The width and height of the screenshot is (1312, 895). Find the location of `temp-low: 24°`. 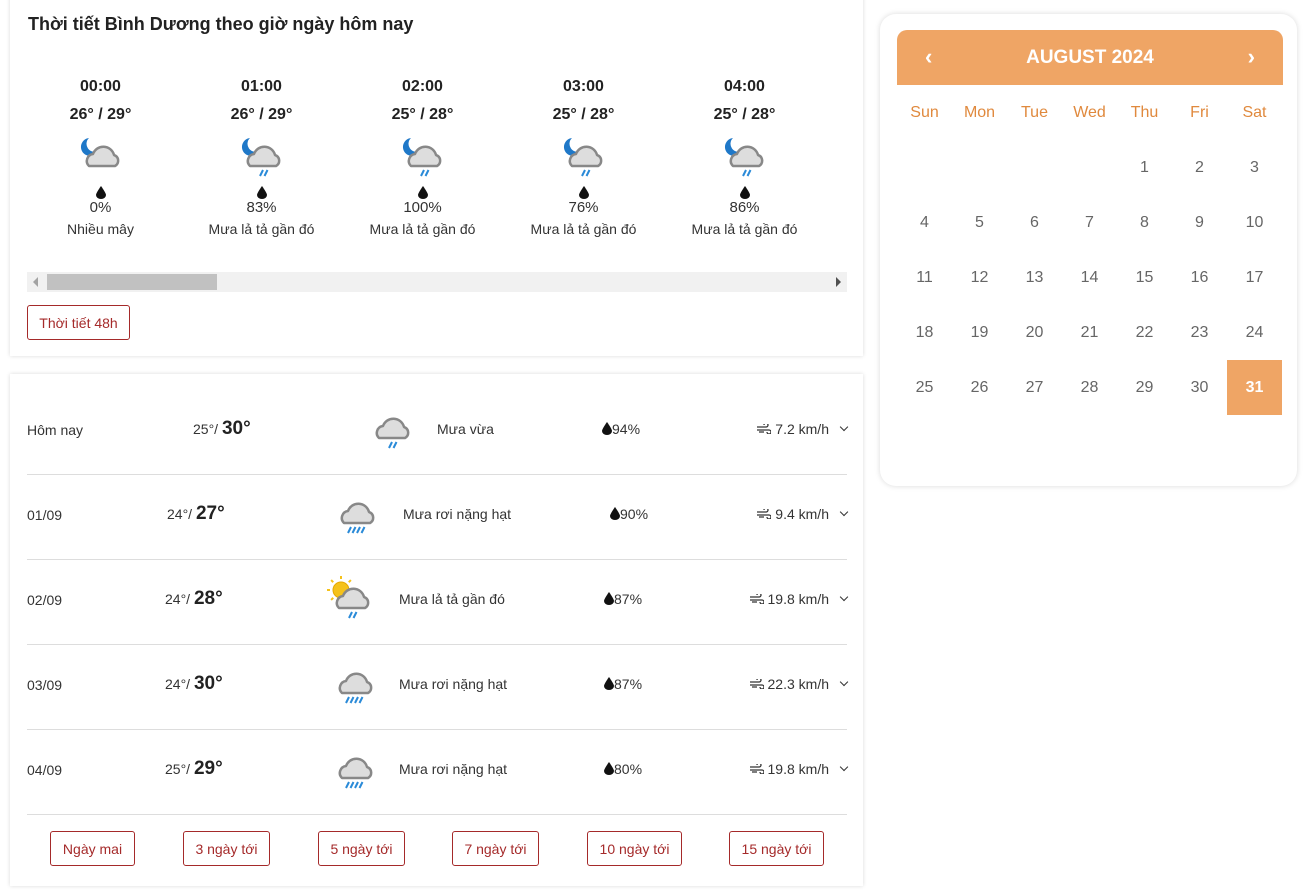

temp-low: 24° is located at coordinates (178, 514).